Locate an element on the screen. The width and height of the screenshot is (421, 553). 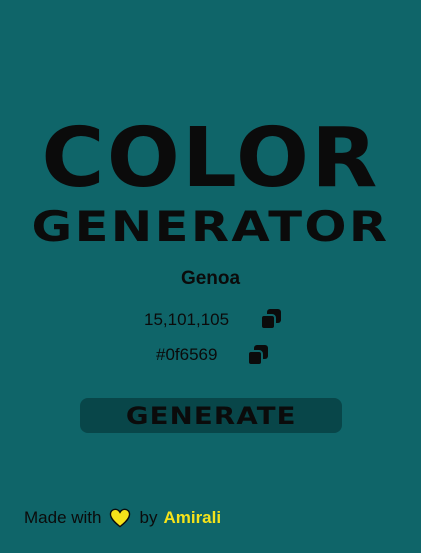
footer: Made with by Amirali is located at coordinates (122, 518).